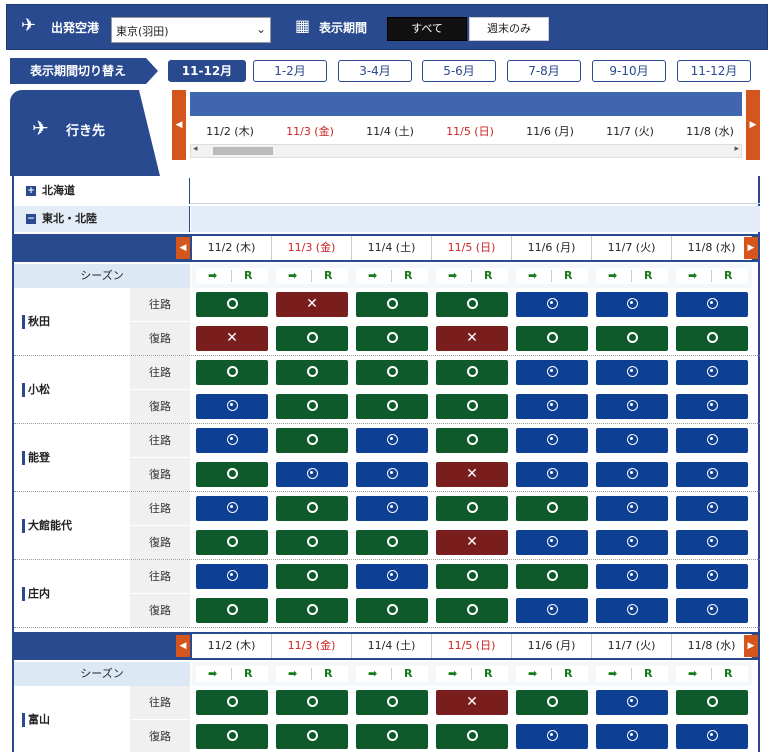 This screenshot has width=771, height=752. What do you see at coordinates (387, 219) in the screenshot?
I see `region-row: − 東北・北陸` at bounding box center [387, 219].